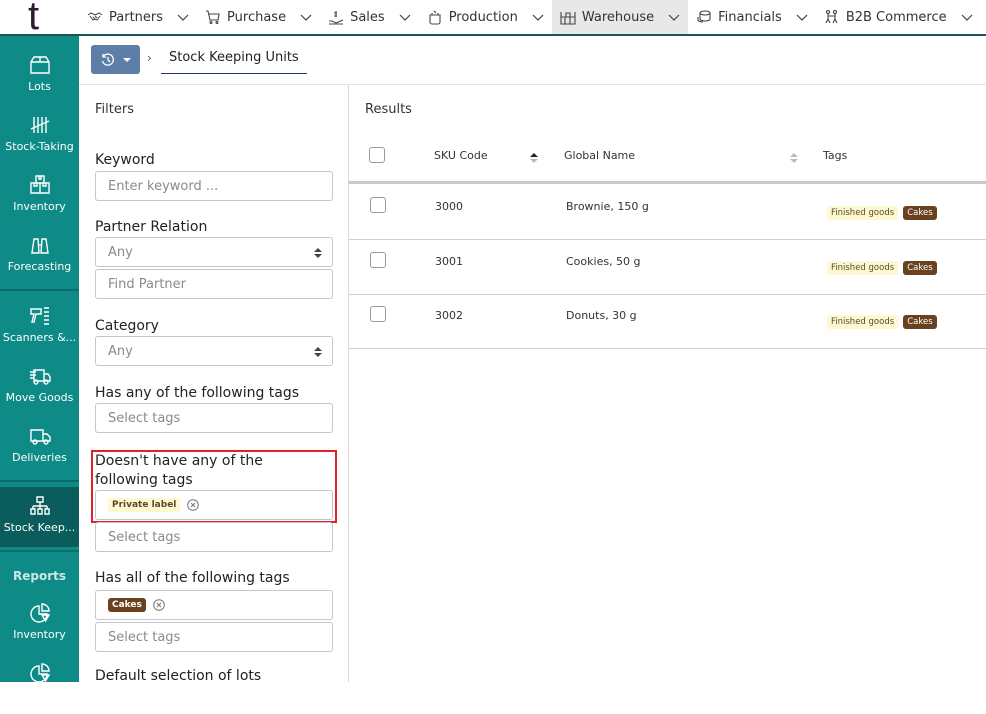 The image size is (986, 714). I want to click on sidebar-item-report-inventory: Inventory, so click(39, 624).